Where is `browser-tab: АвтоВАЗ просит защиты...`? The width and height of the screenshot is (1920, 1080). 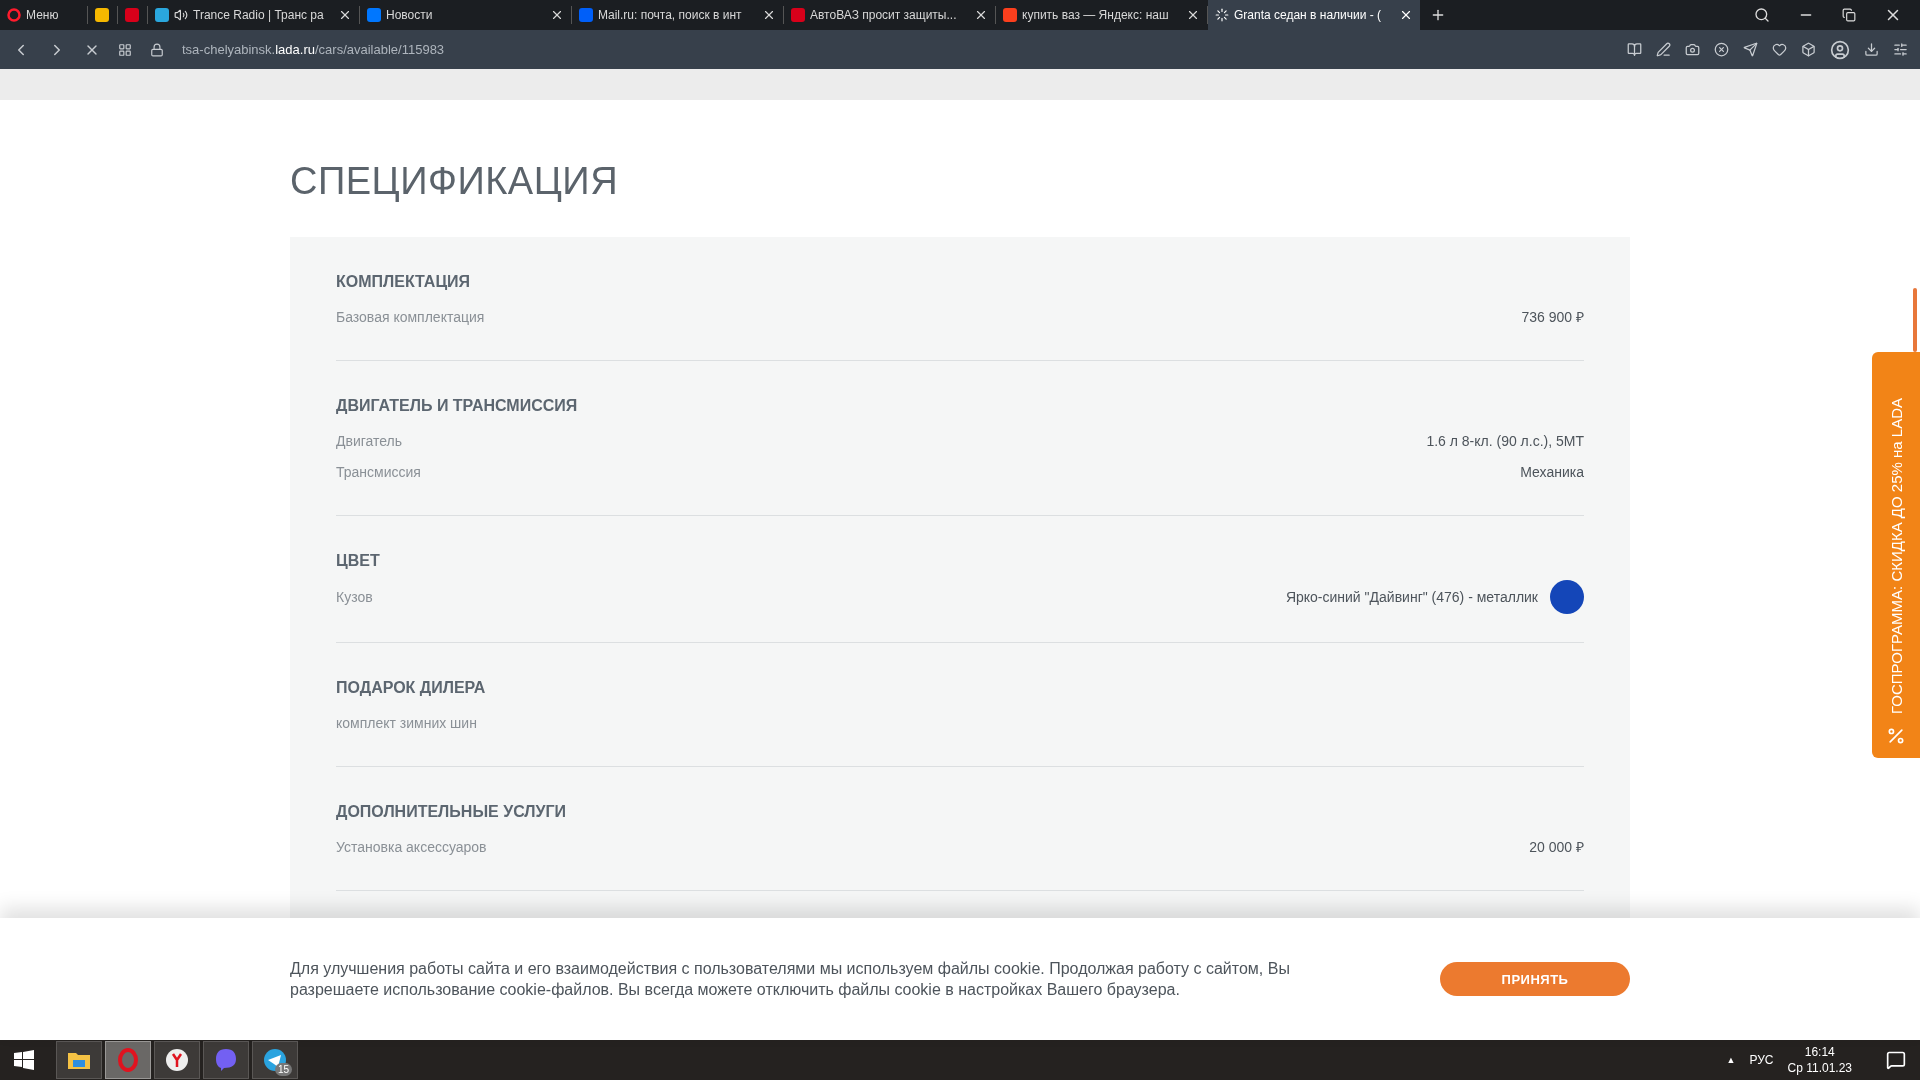
browser-tab: АвтоВАЗ просит защиты... is located at coordinates (890, 15).